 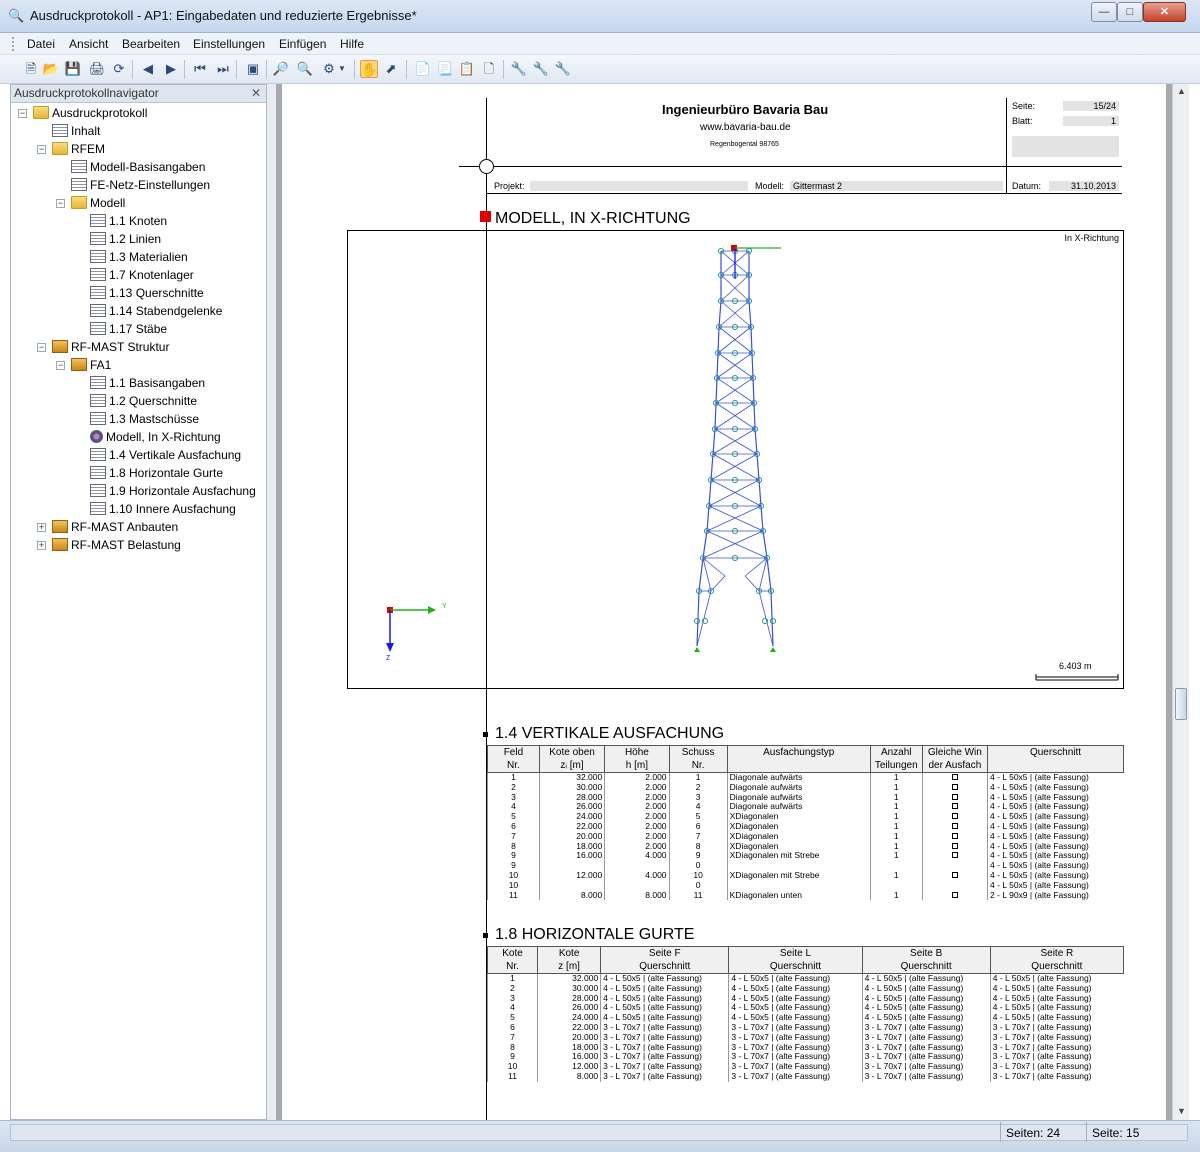 I want to click on page-setup-icon: ▣, so click(x=253, y=69).